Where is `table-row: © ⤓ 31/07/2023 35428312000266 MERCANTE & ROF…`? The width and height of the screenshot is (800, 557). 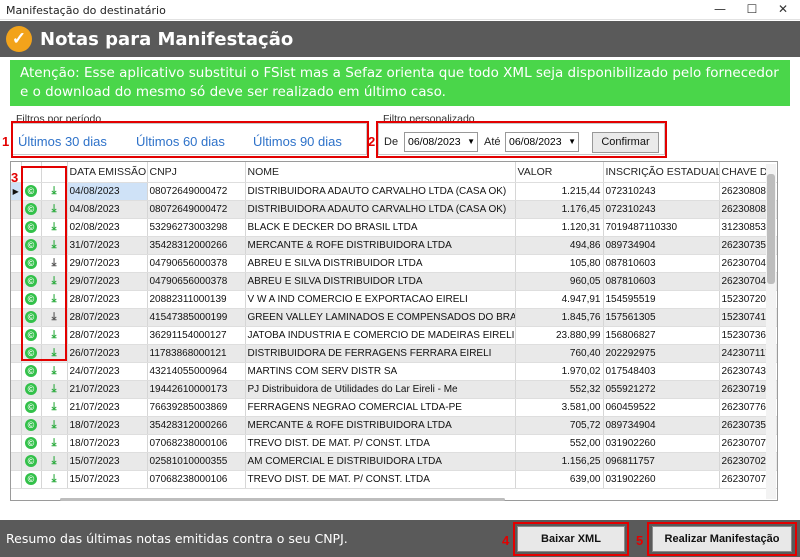 table-row: © ⤓ 31/07/2023 35428312000266 MERCANTE & ROF… is located at coordinates (394, 245).